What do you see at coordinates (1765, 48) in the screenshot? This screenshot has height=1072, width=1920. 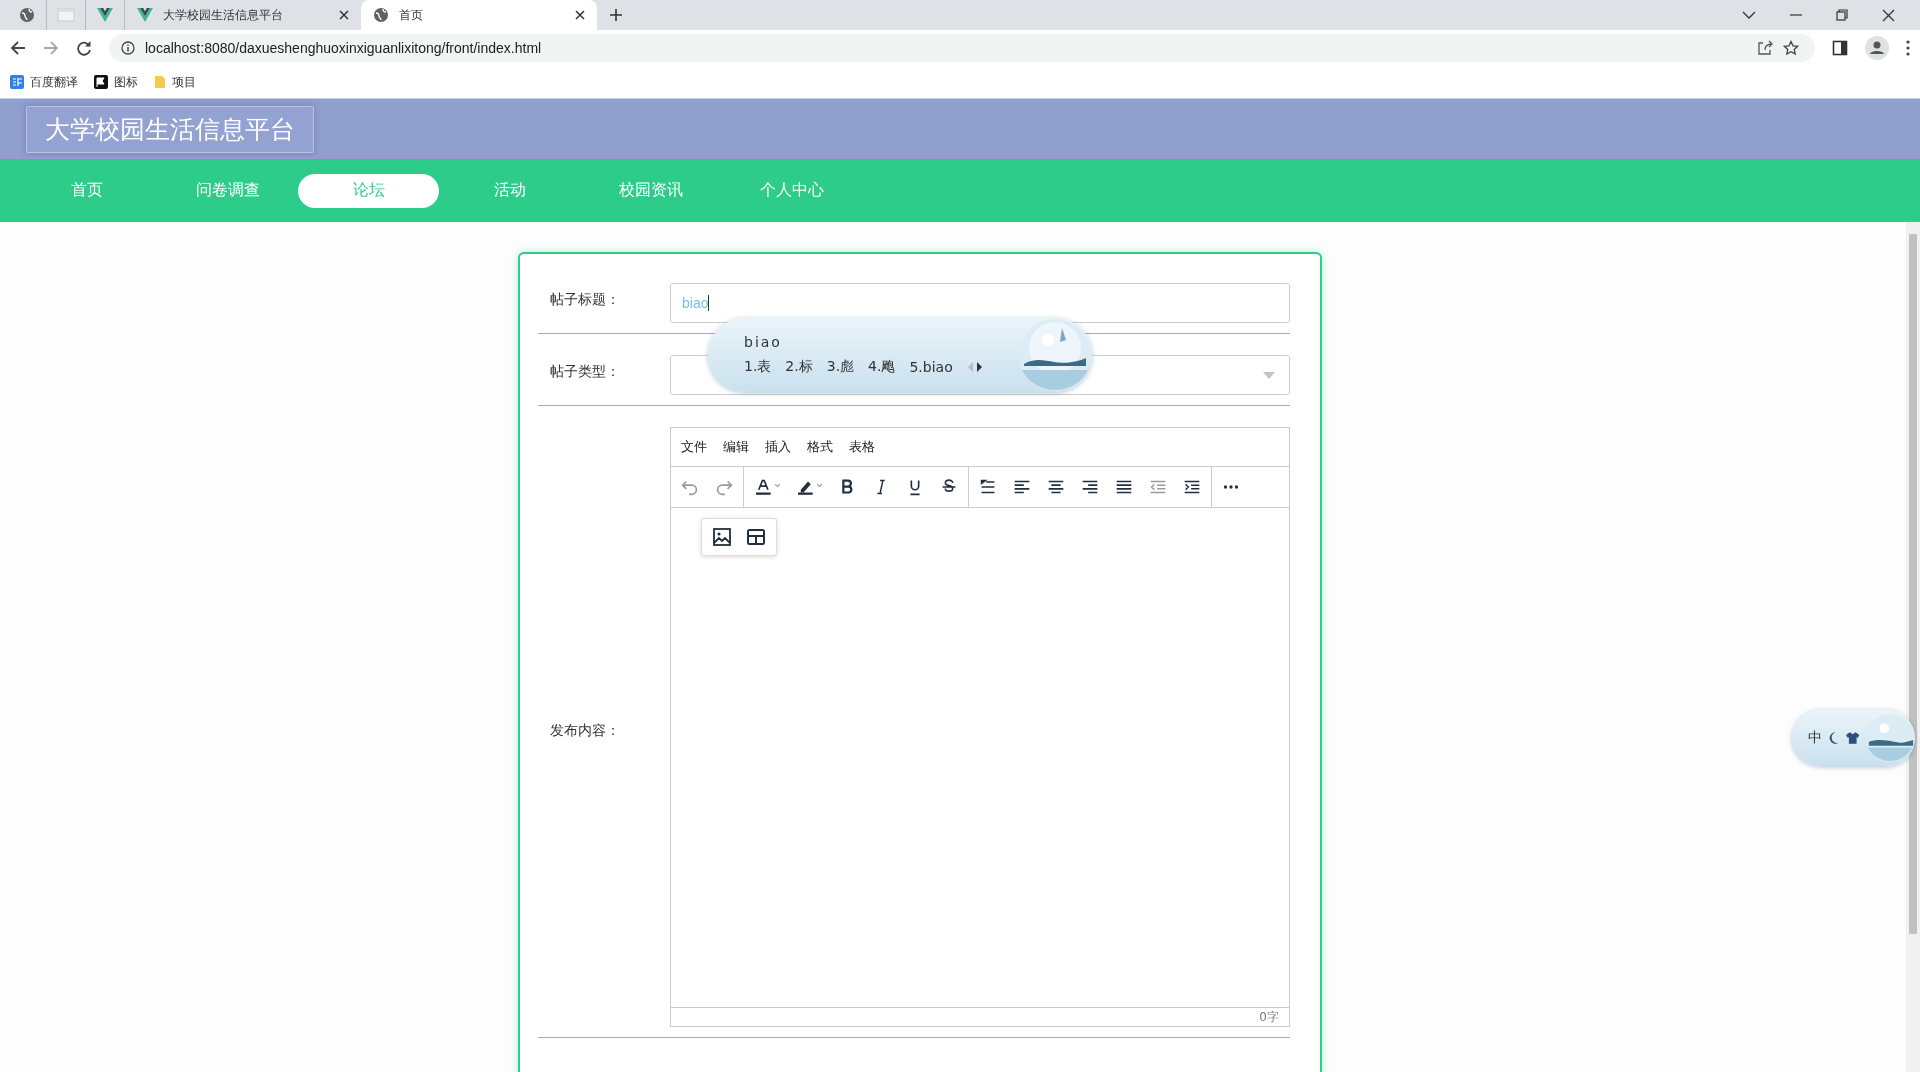 I see `share-icon` at bounding box center [1765, 48].